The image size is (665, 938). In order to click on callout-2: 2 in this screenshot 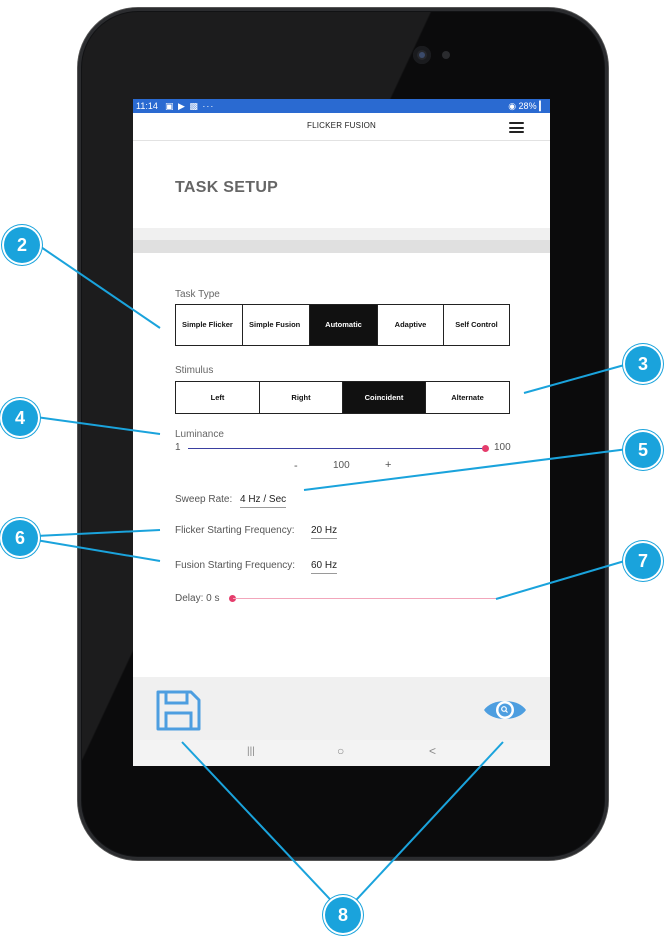, I will do `click(22, 245)`.